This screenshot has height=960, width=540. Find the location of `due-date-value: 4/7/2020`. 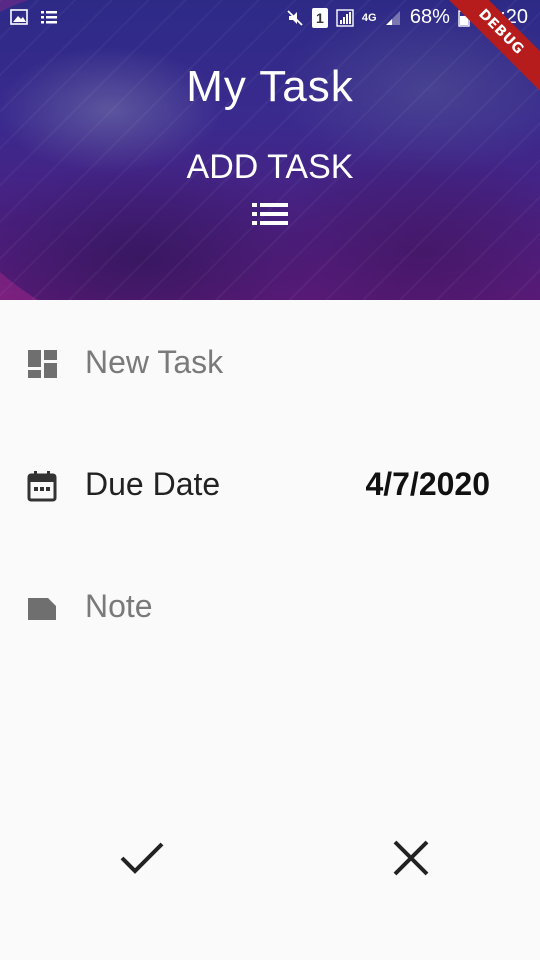

due-date-value: 4/7/2020 is located at coordinates (427, 484).